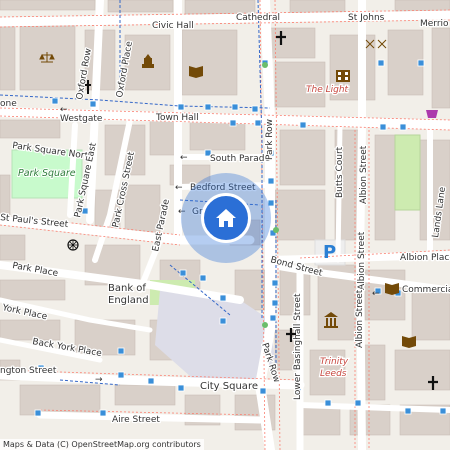 This screenshot has height=450, width=450. I want to click on street-label-butts-court: Butts Court, so click(340, 172).